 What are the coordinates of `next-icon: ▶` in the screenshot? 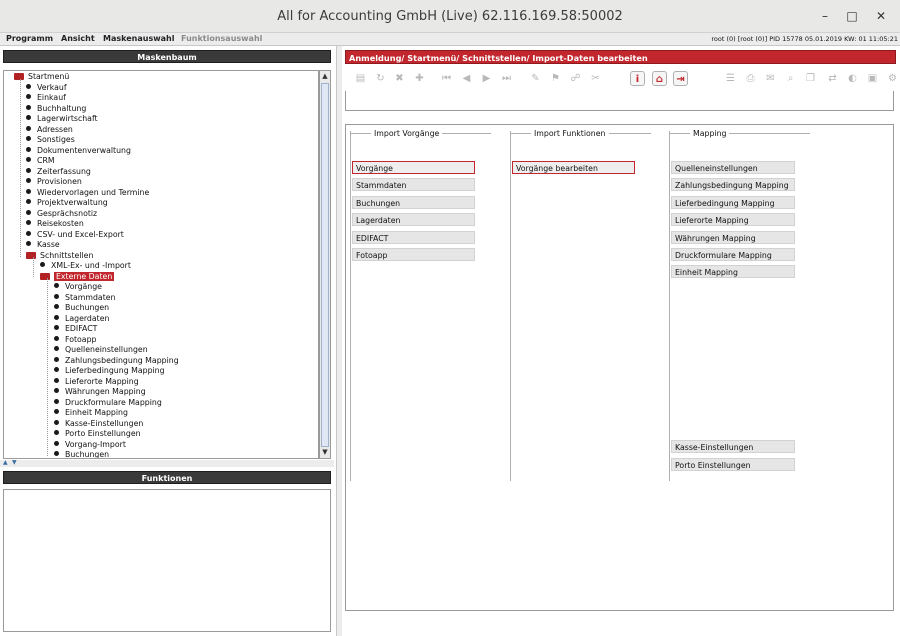 It's located at (486, 78).